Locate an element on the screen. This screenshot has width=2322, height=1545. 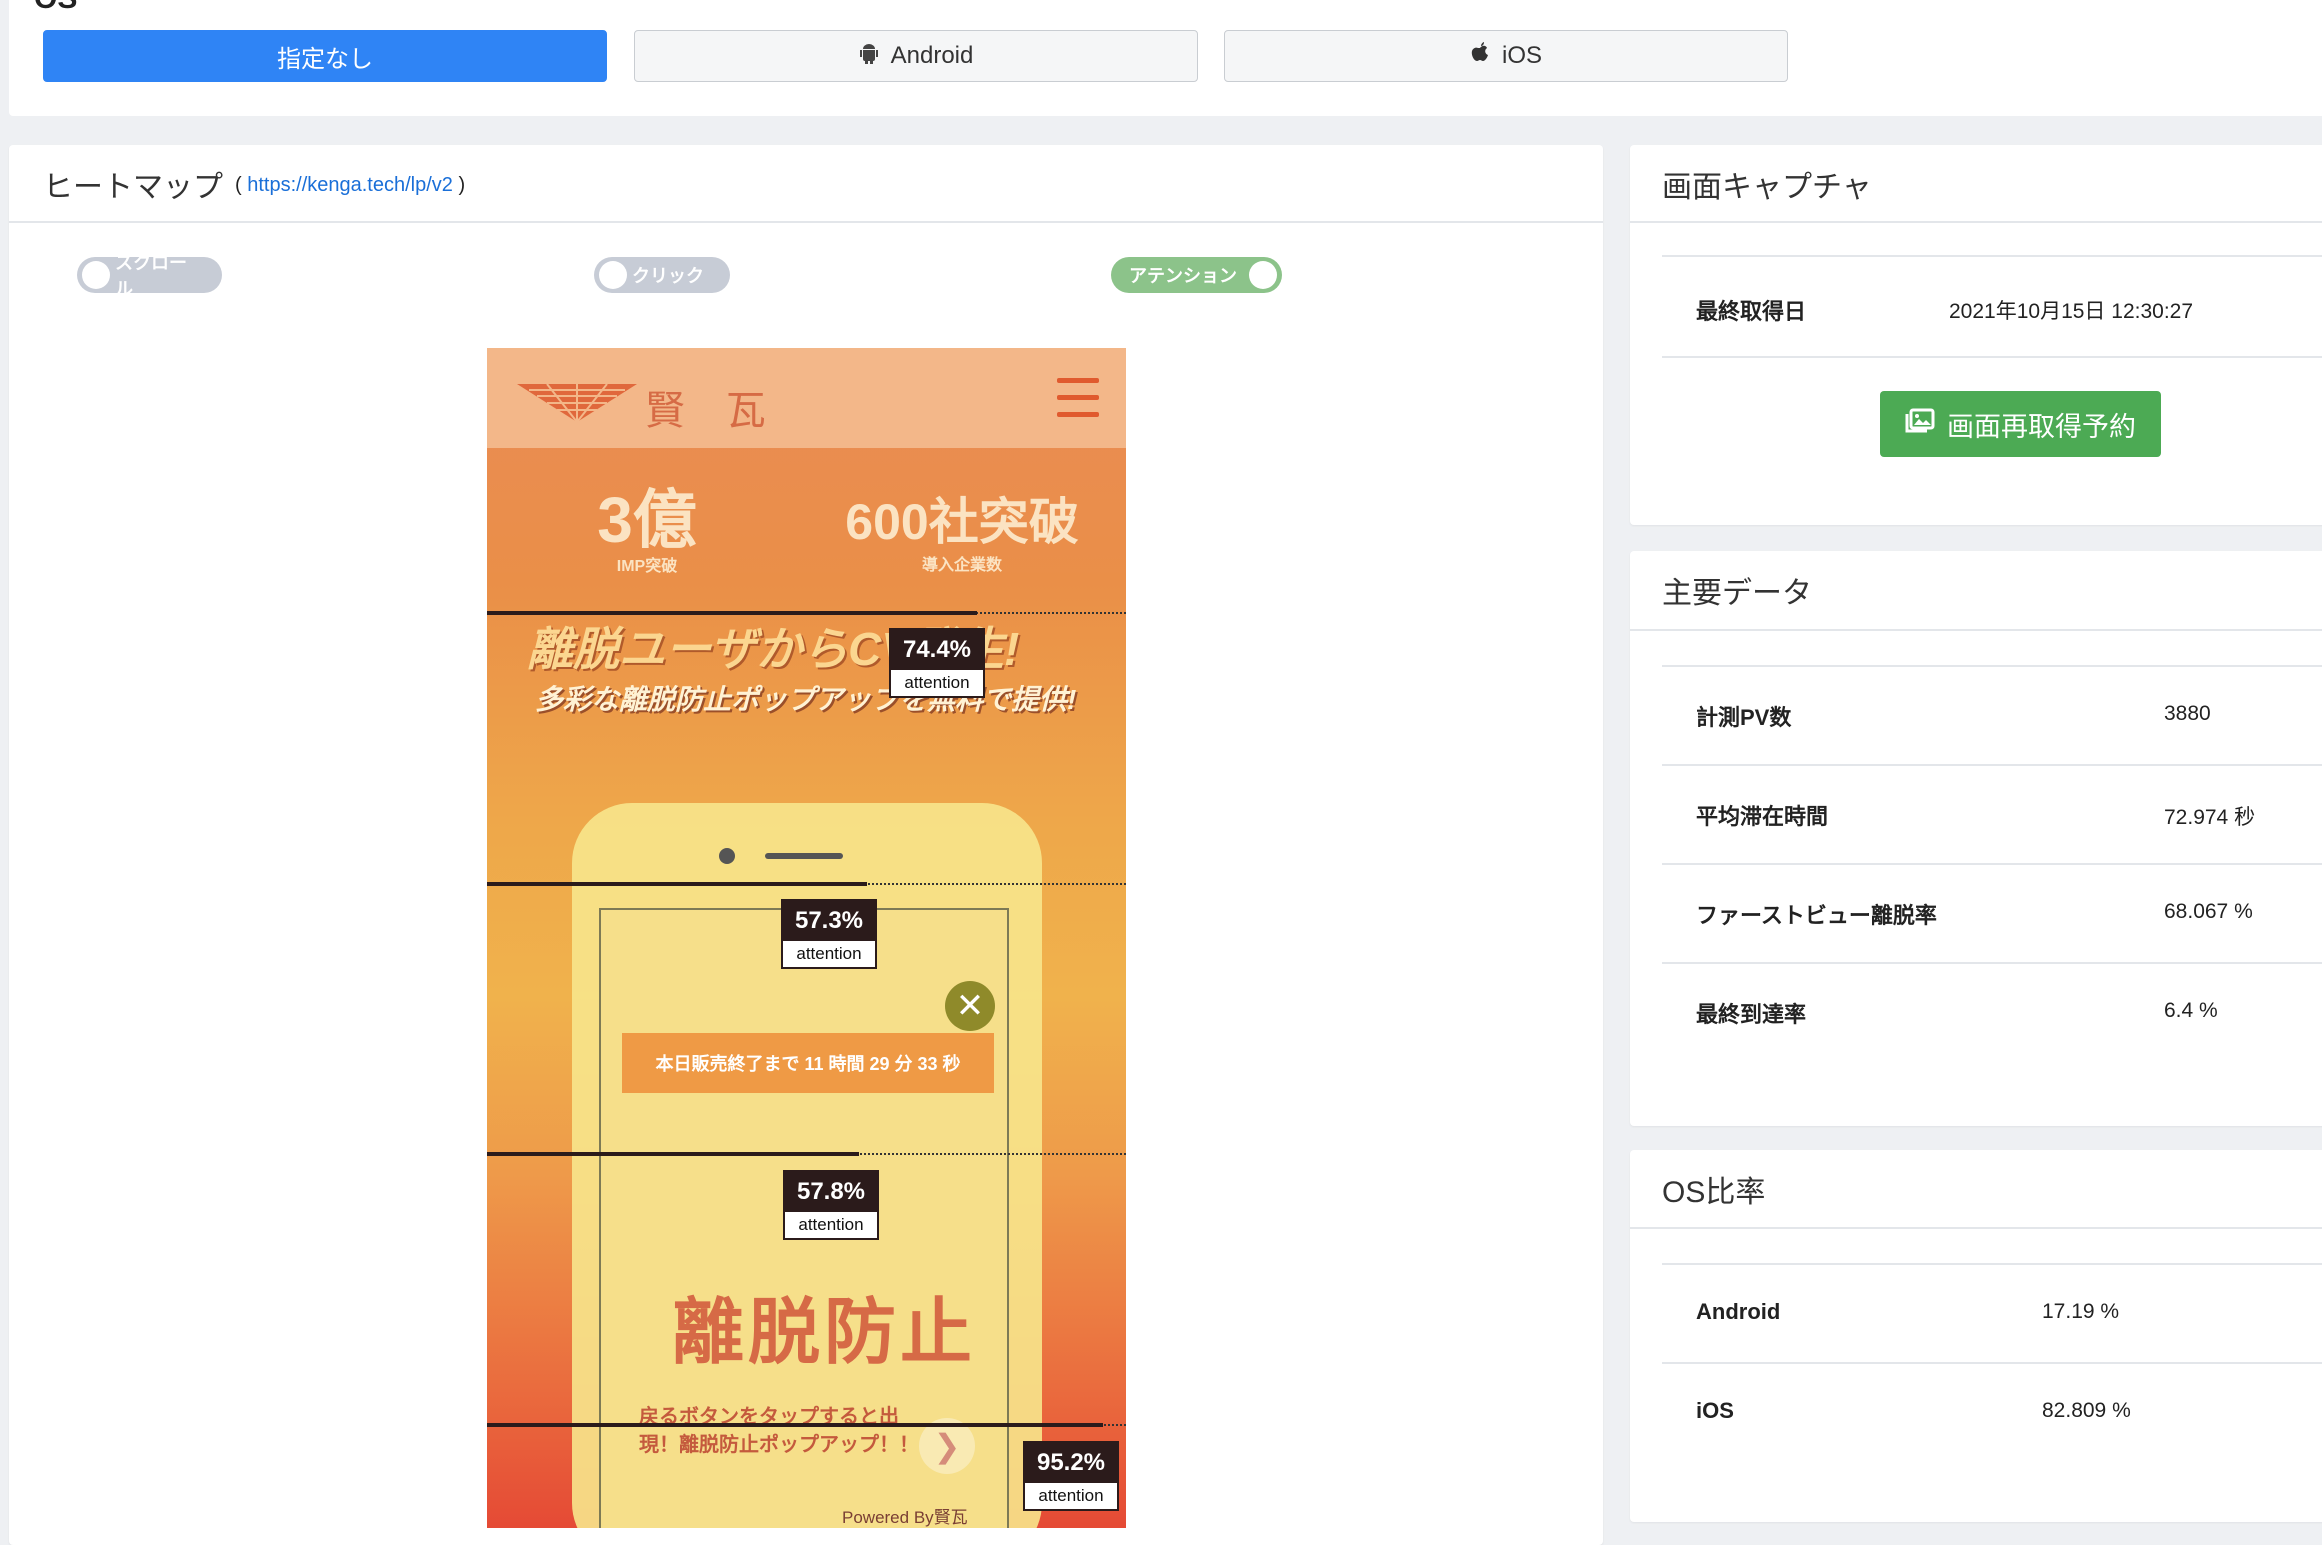
attention-percent: 57.3% is located at coordinates (829, 921).